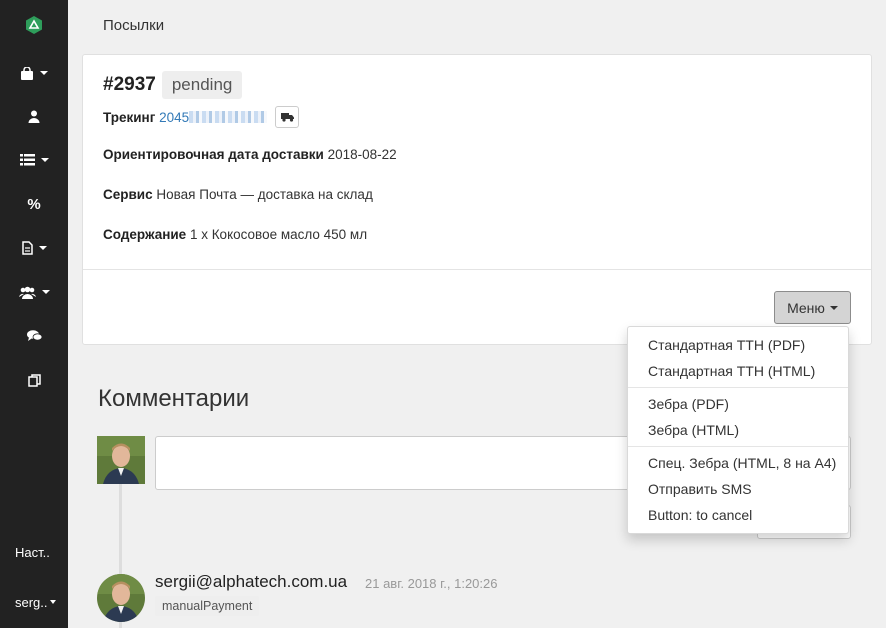 Image resolution: width=886 pixels, height=628 pixels. What do you see at coordinates (812, 307) in the screenshot?
I see `menu-button: Меню` at bounding box center [812, 307].